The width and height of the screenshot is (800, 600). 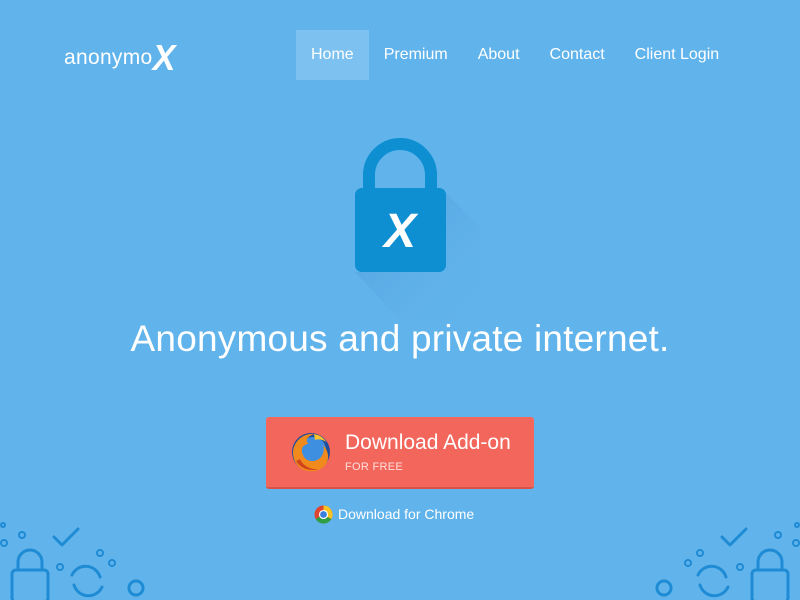 I want to click on nav-item-client-login: Client Login, so click(x=677, y=55).